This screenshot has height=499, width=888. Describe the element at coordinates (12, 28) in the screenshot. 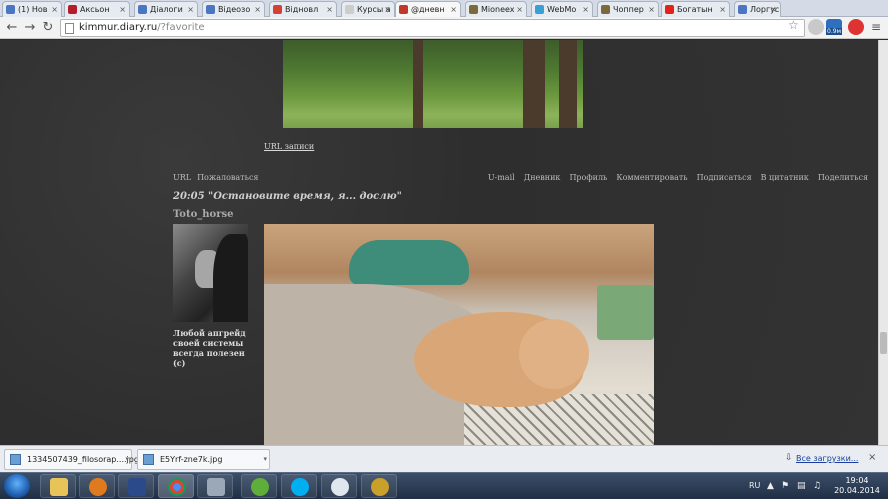

I see `back-button: ←` at that location.